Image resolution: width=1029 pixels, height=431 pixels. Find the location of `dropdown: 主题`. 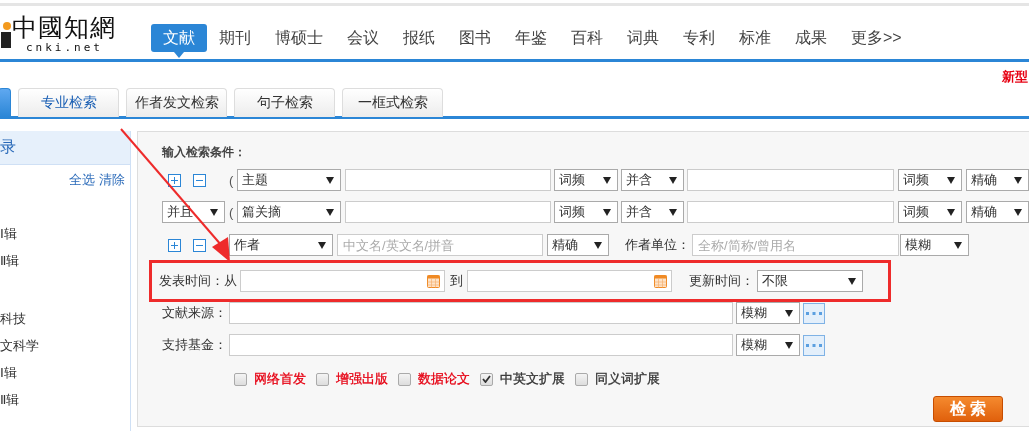

dropdown: 主题 is located at coordinates (289, 180).